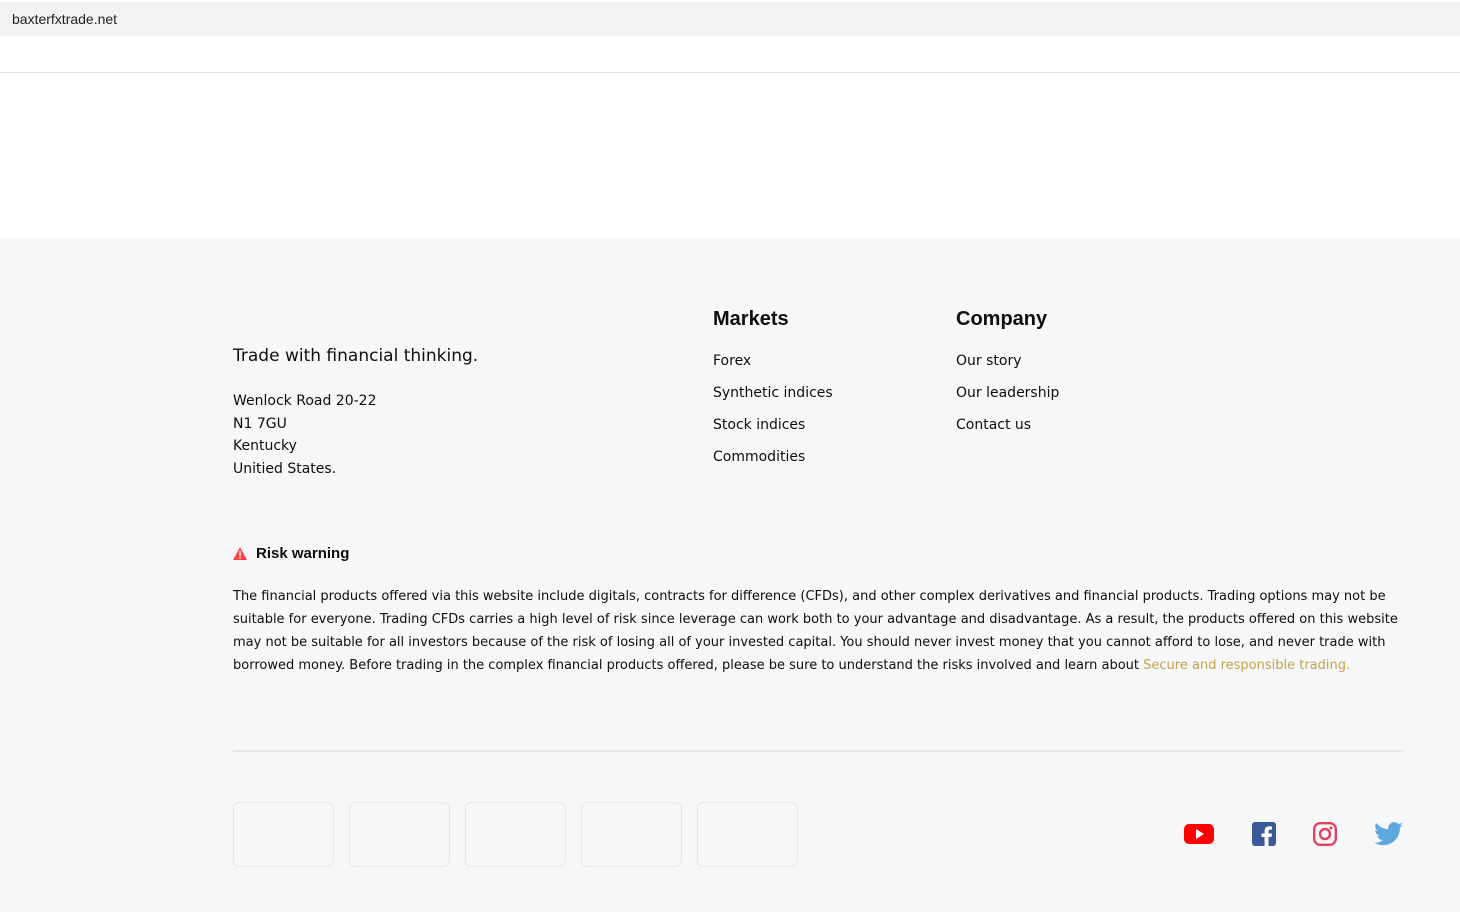  What do you see at coordinates (730, 72) in the screenshot?
I see `header-divider` at bounding box center [730, 72].